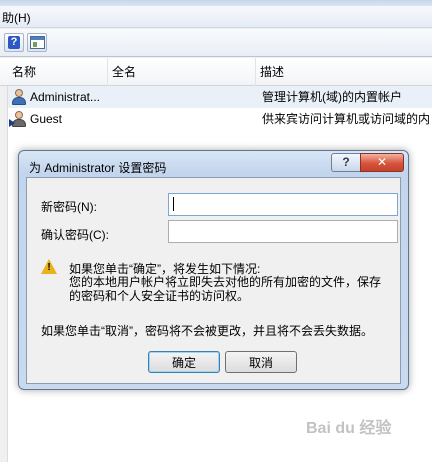 This screenshot has width=432, height=462. I want to click on help-toolbar-button: ?, so click(14, 42).